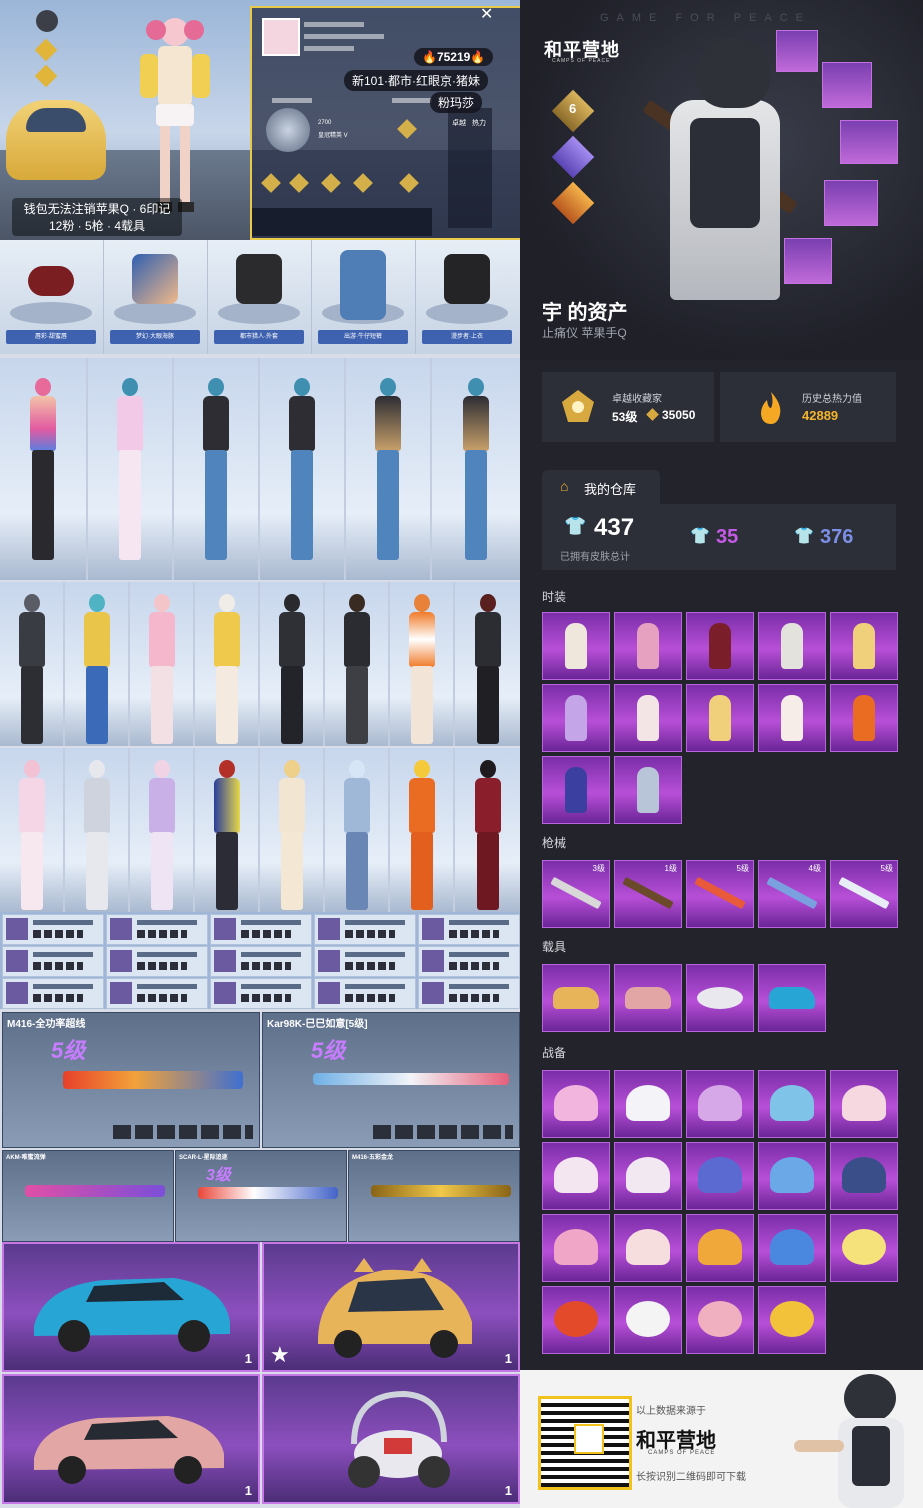  What do you see at coordinates (792, 894) in the screenshot?
I see `gun-tile: 4级` at bounding box center [792, 894].